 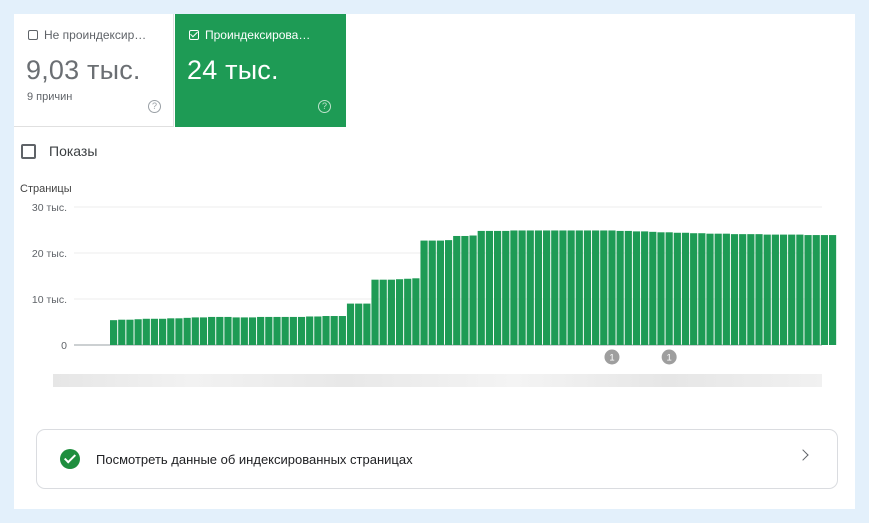 I want to click on tab-not-indexed: Не проиндексир… 9,03 тыс. 9 причин ?, so click(x=94, y=70).